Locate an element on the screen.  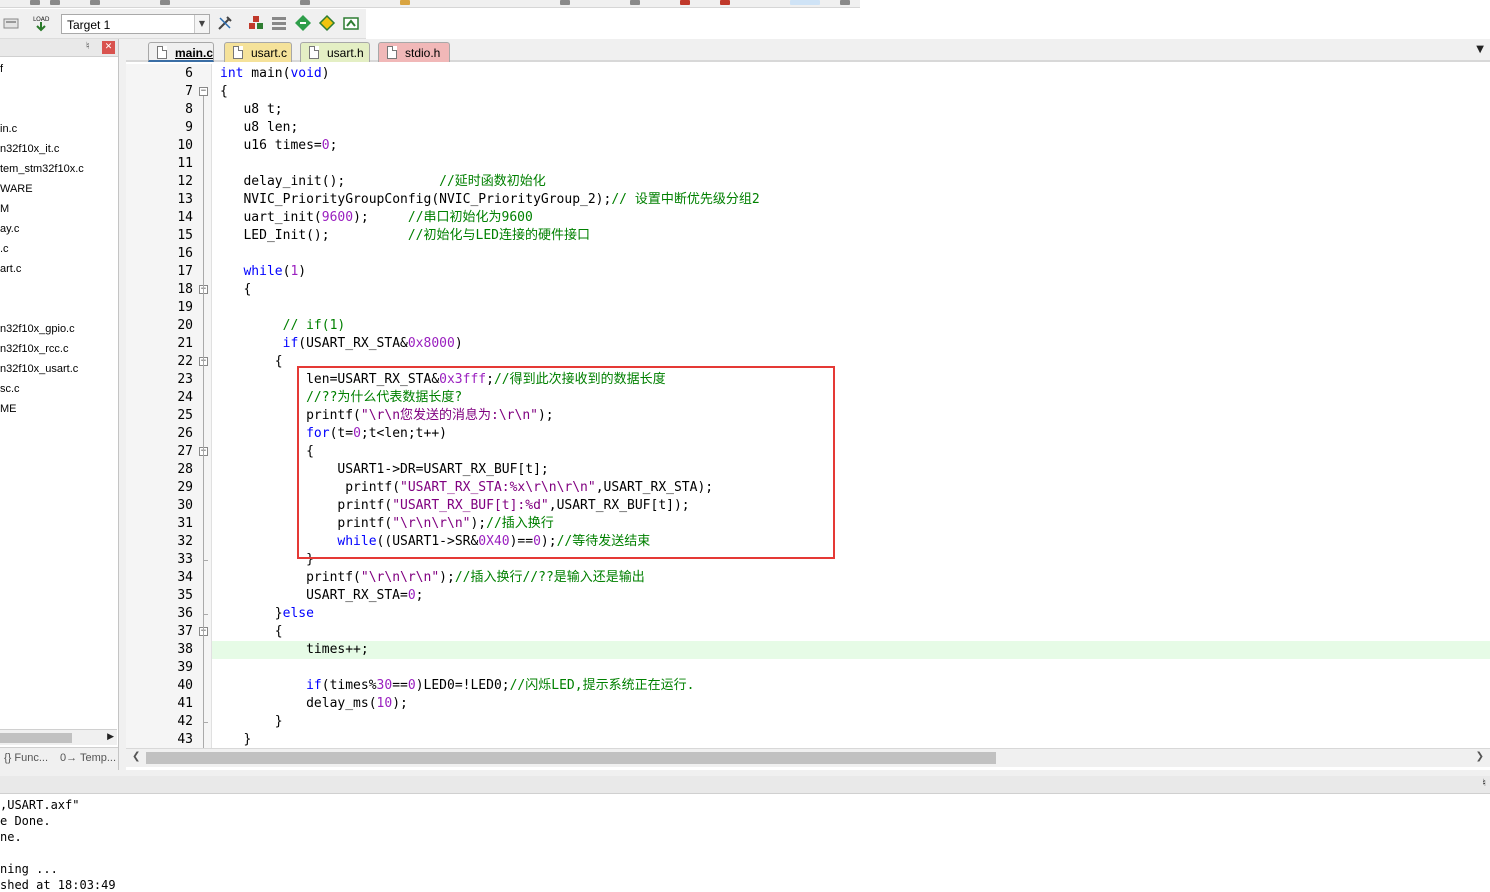
scroll-right-icon: ▶ is located at coordinates (110, 737).